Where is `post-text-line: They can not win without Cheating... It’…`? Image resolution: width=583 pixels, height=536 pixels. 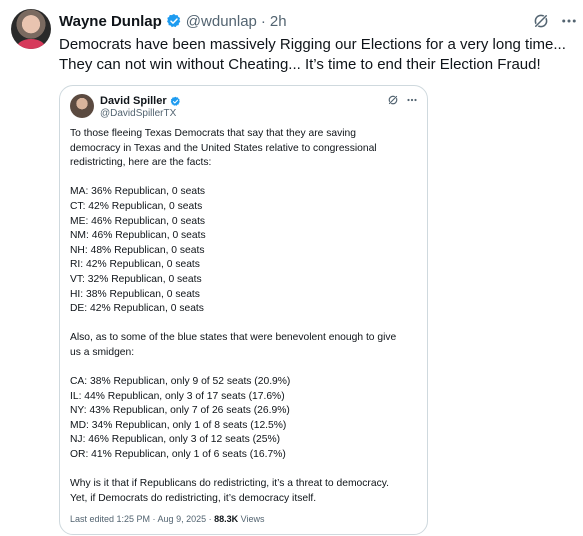 post-text-line: They can not win without Cheating... It’… is located at coordinates (300, 64).